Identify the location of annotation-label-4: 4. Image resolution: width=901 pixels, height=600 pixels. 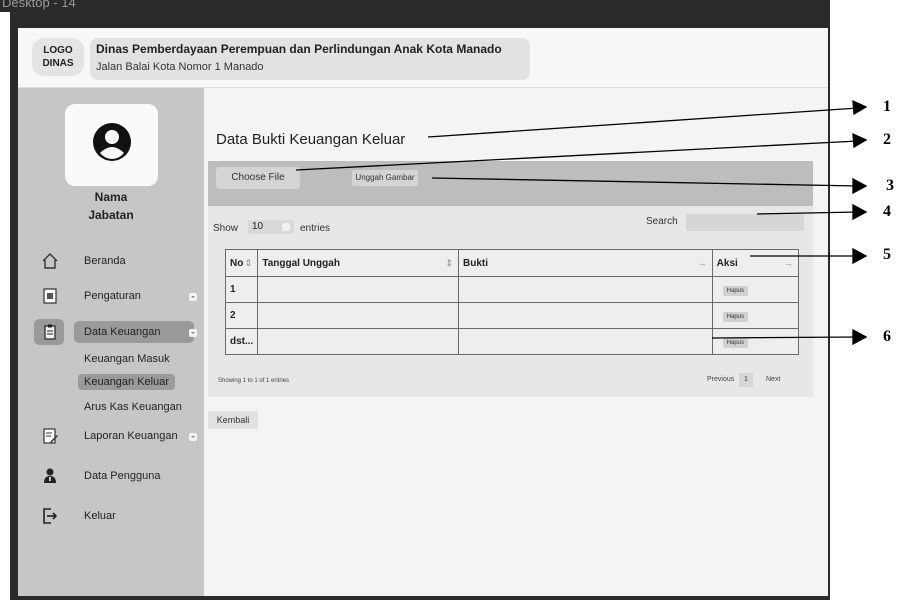
(887, 211).